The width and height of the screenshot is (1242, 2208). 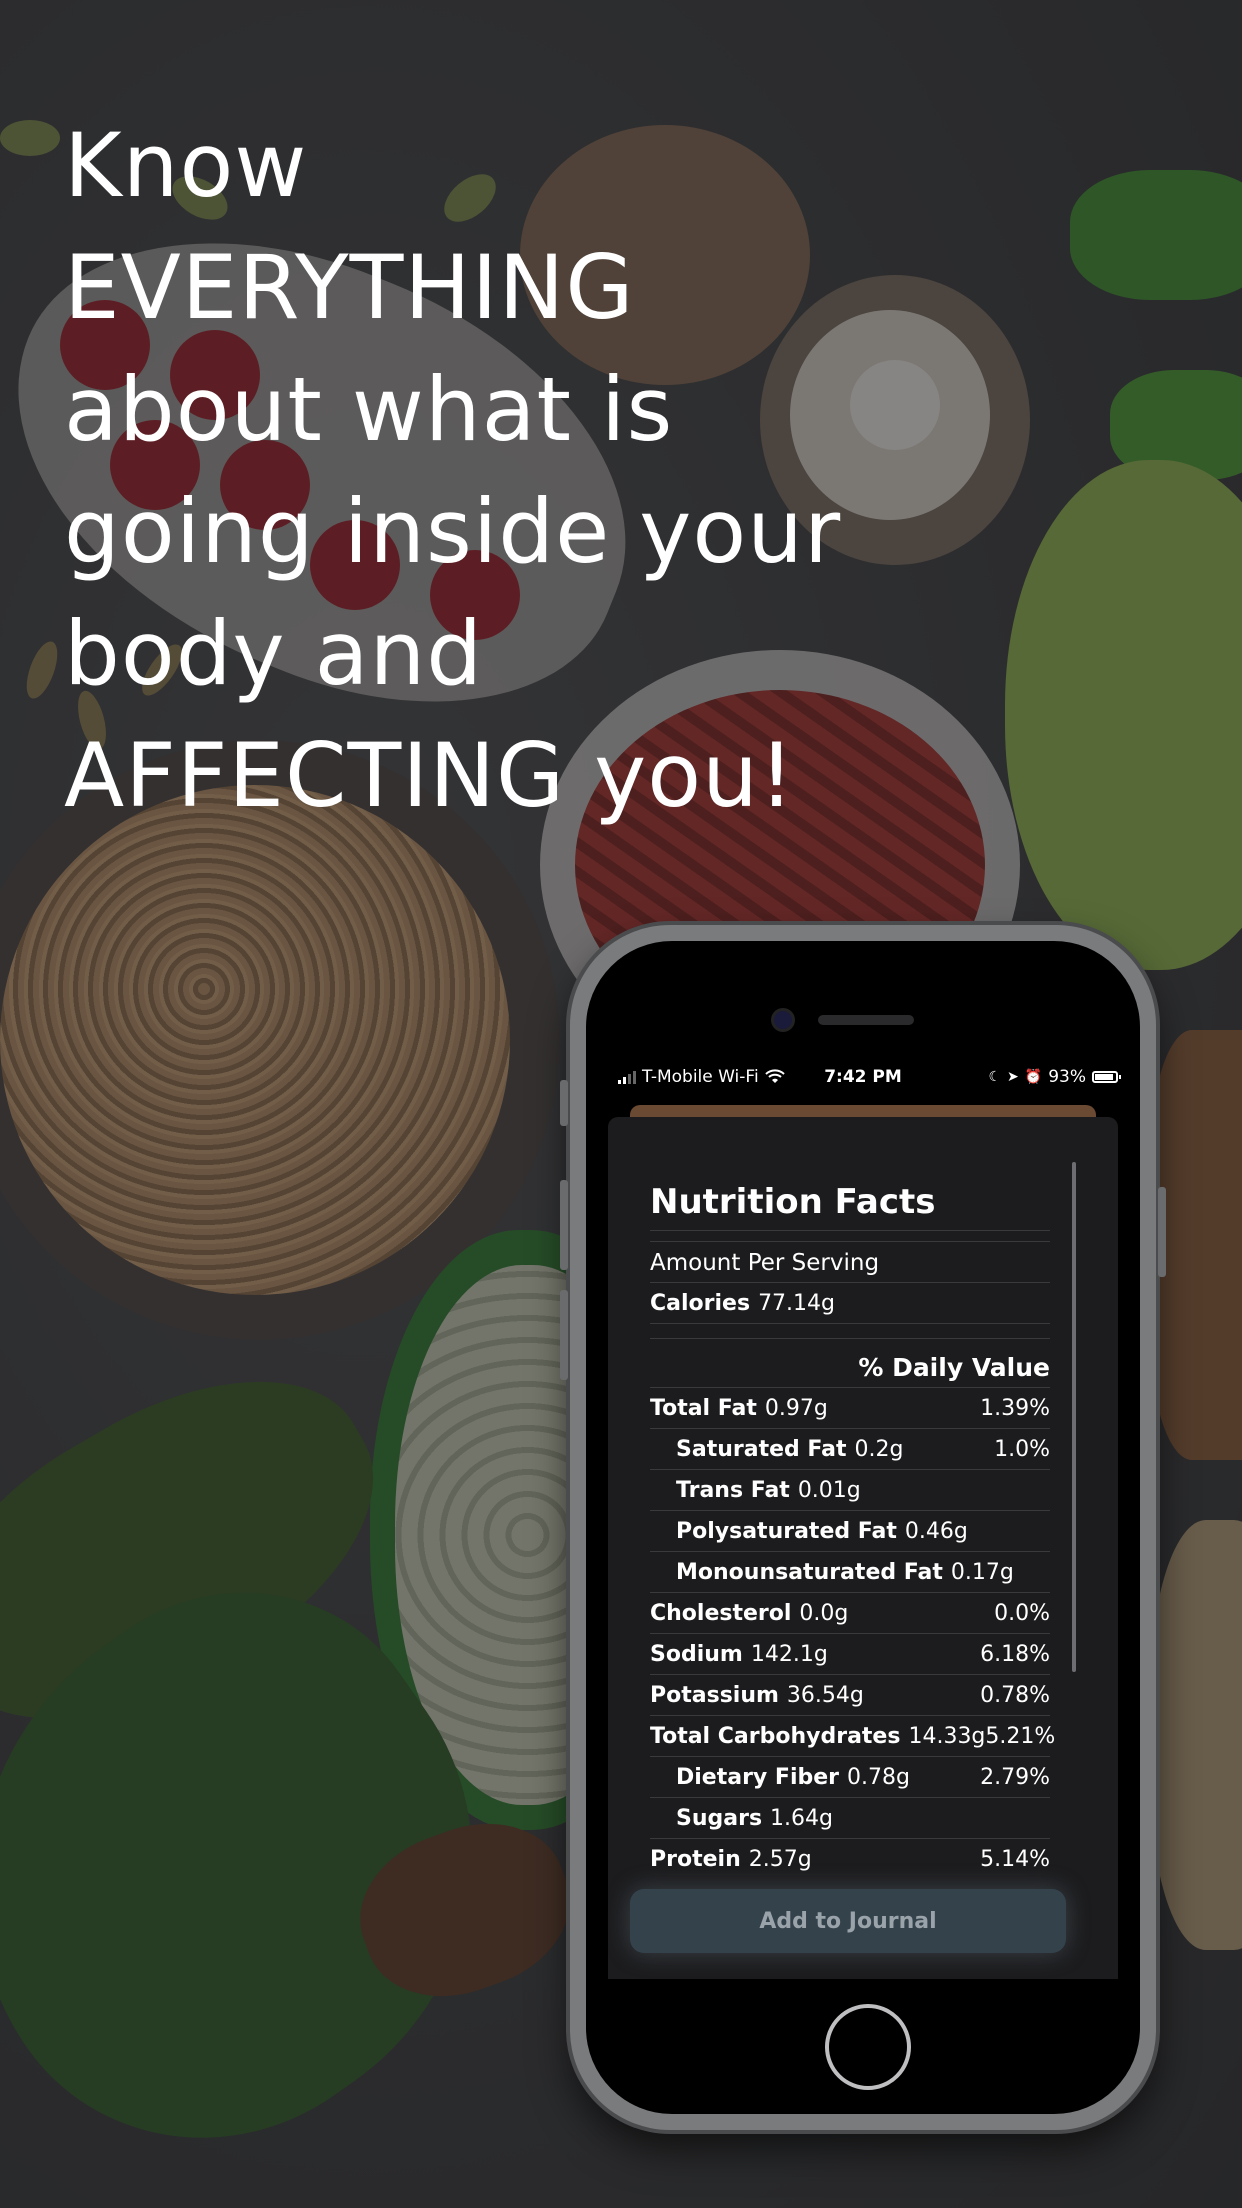 What do you see at coordinates (1015, 1408) in the screenshot?
I see `nutrient-dv: 1.39%` at bounding box center [1015, 1408].